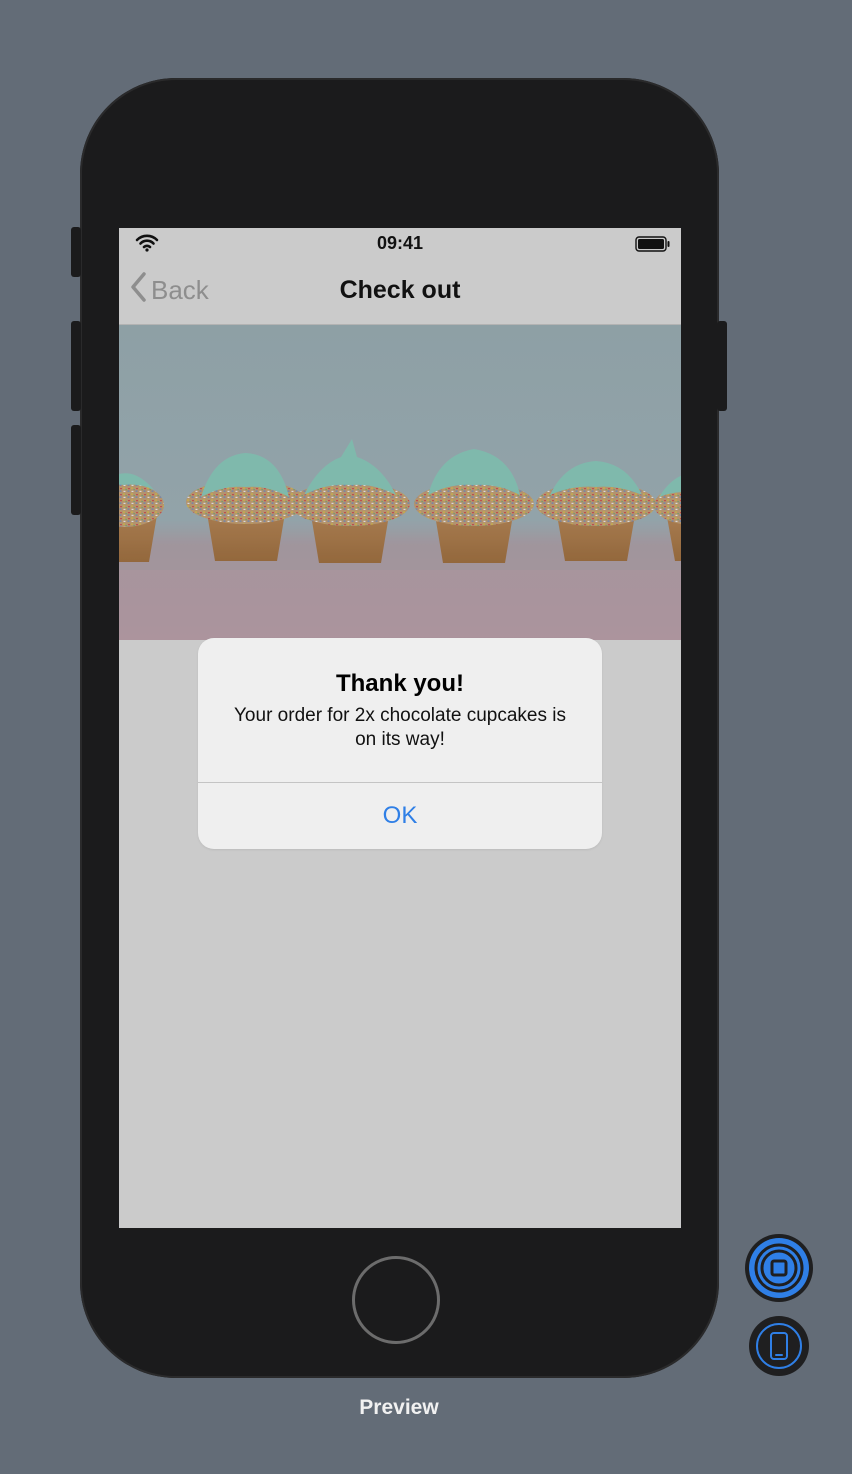 This screenshot has width=852, height=1474. I want to click on live-preview-icon, so click(779, 1272).